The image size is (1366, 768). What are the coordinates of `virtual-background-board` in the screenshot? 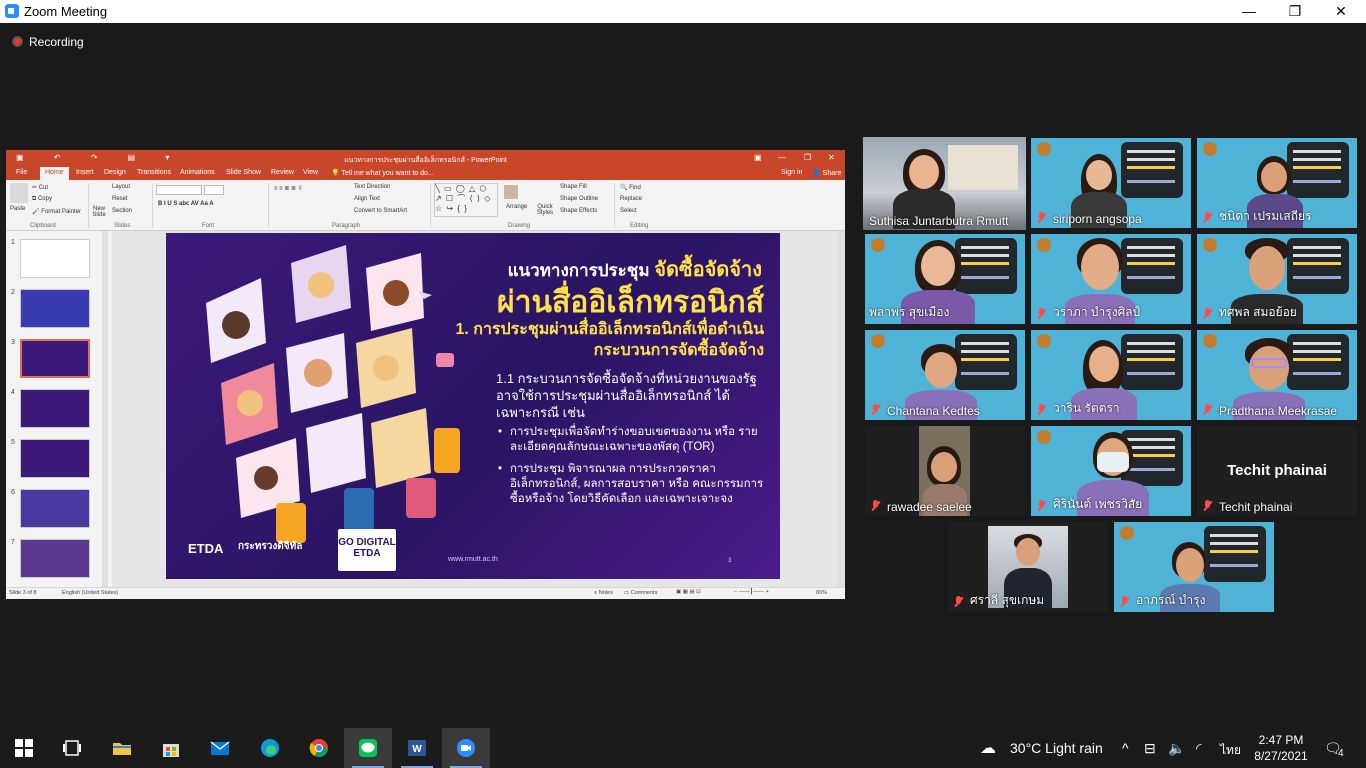 It's located at (986, 362).